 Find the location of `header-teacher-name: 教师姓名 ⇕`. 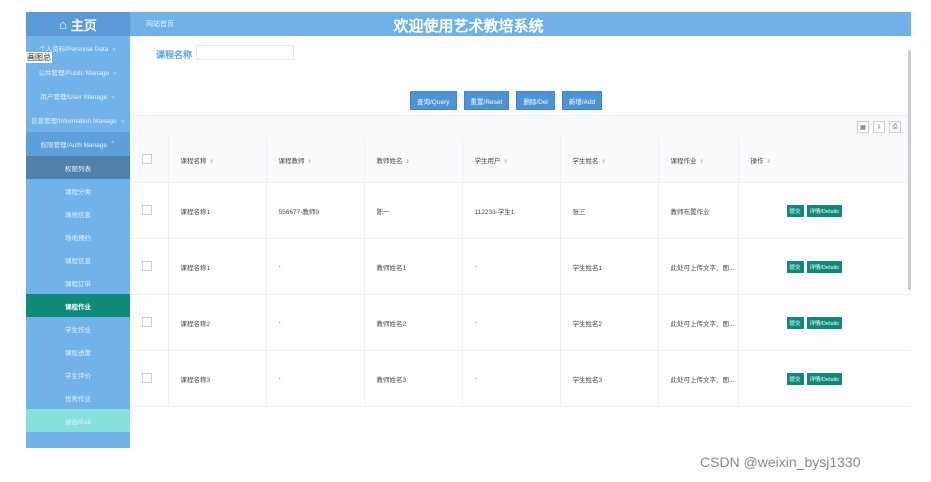

header-teacher-name: 教师姓名 ⇕ is located at coordinates (413, 160).